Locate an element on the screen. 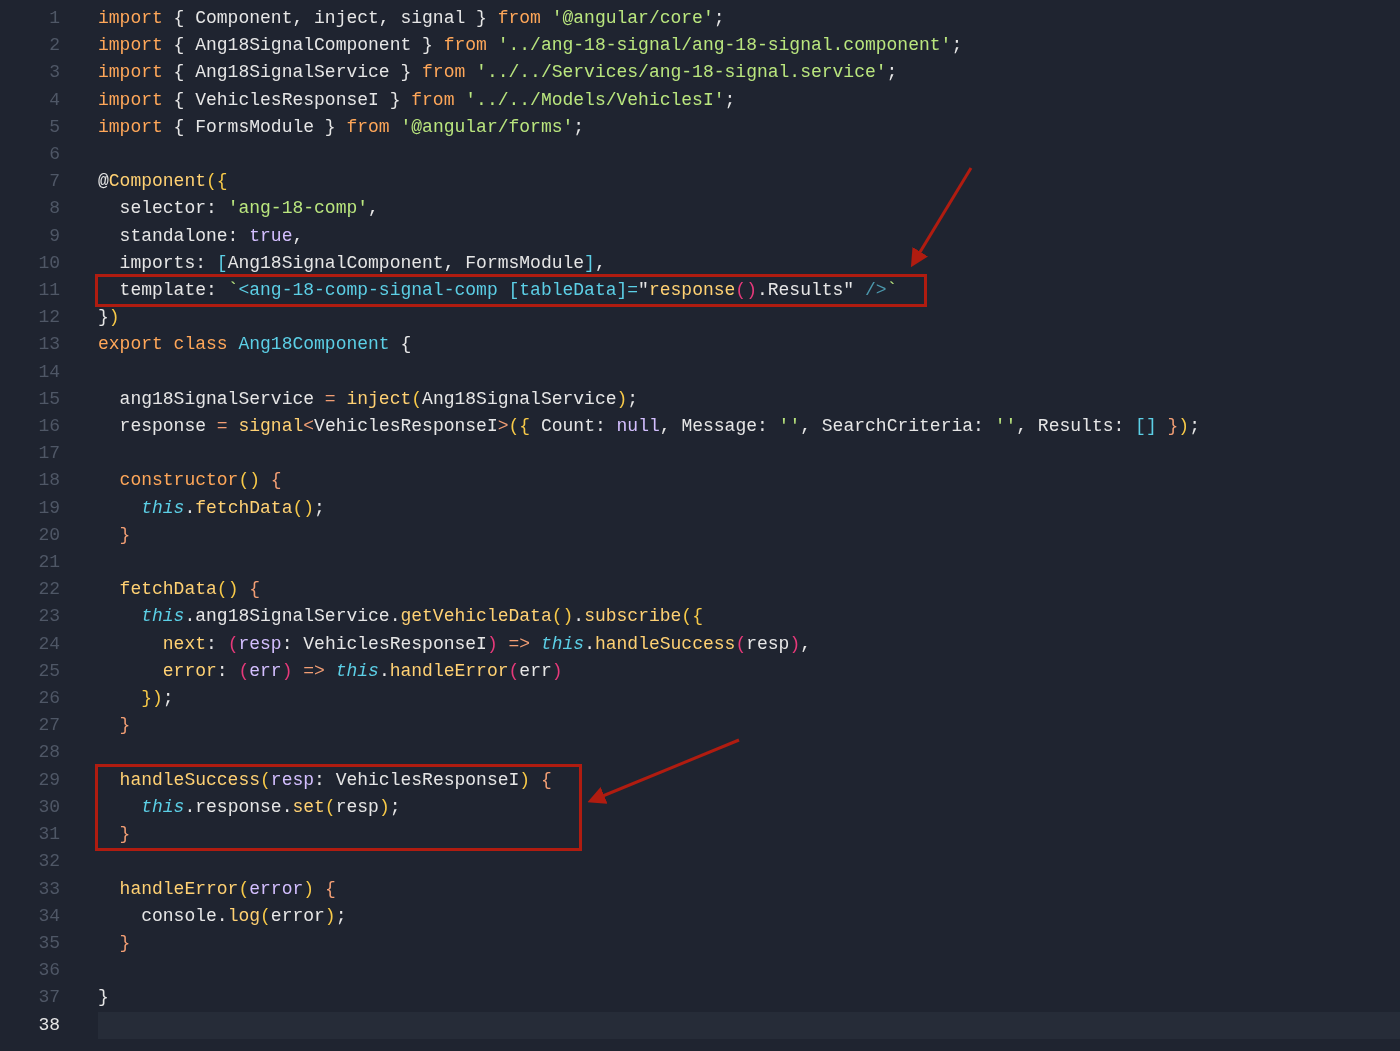 The height and width of the screenshot is (1051, 1400). code-line: selector: 'ang-18-comp', is located at coordinates (248, 209).